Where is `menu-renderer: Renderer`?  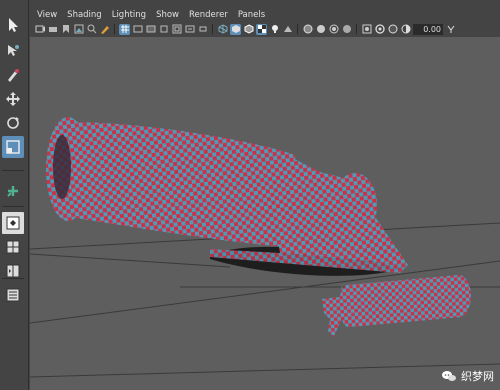
menu-renderer: Renderer is located at coordinates (208, 15).